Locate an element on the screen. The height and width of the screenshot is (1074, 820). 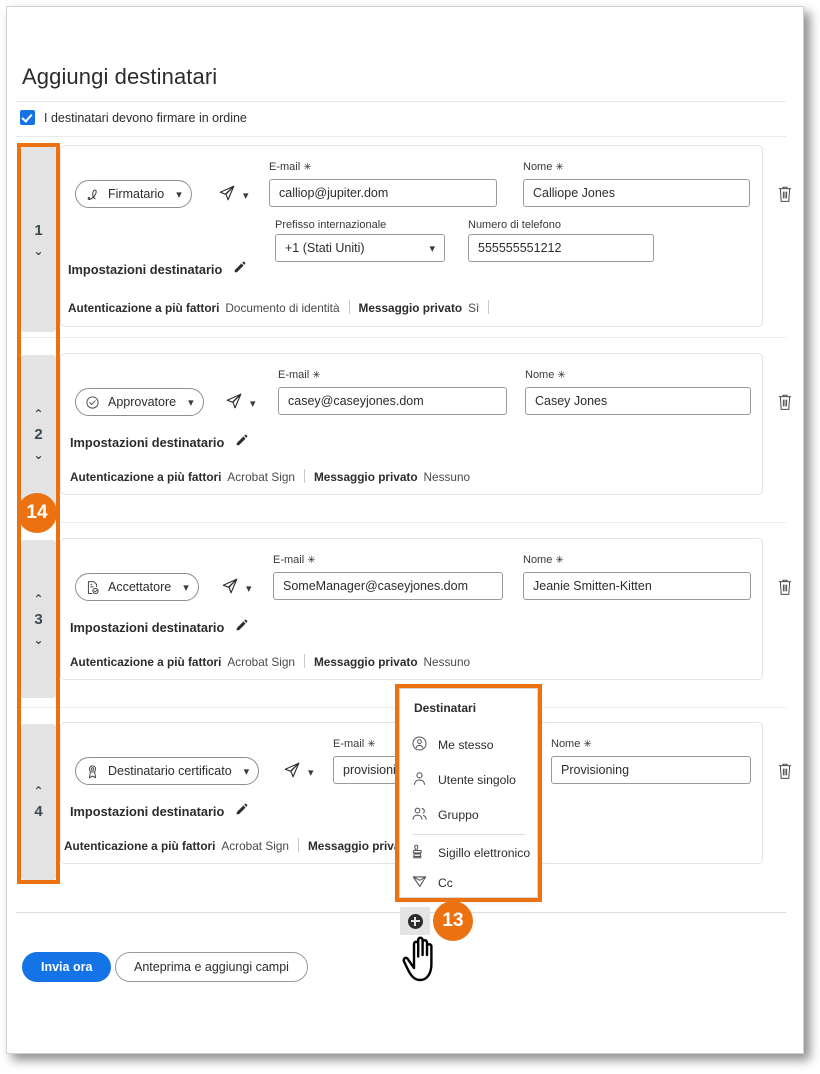
move-down-icon-3: ⌄ is located at coordinates (38, 640).